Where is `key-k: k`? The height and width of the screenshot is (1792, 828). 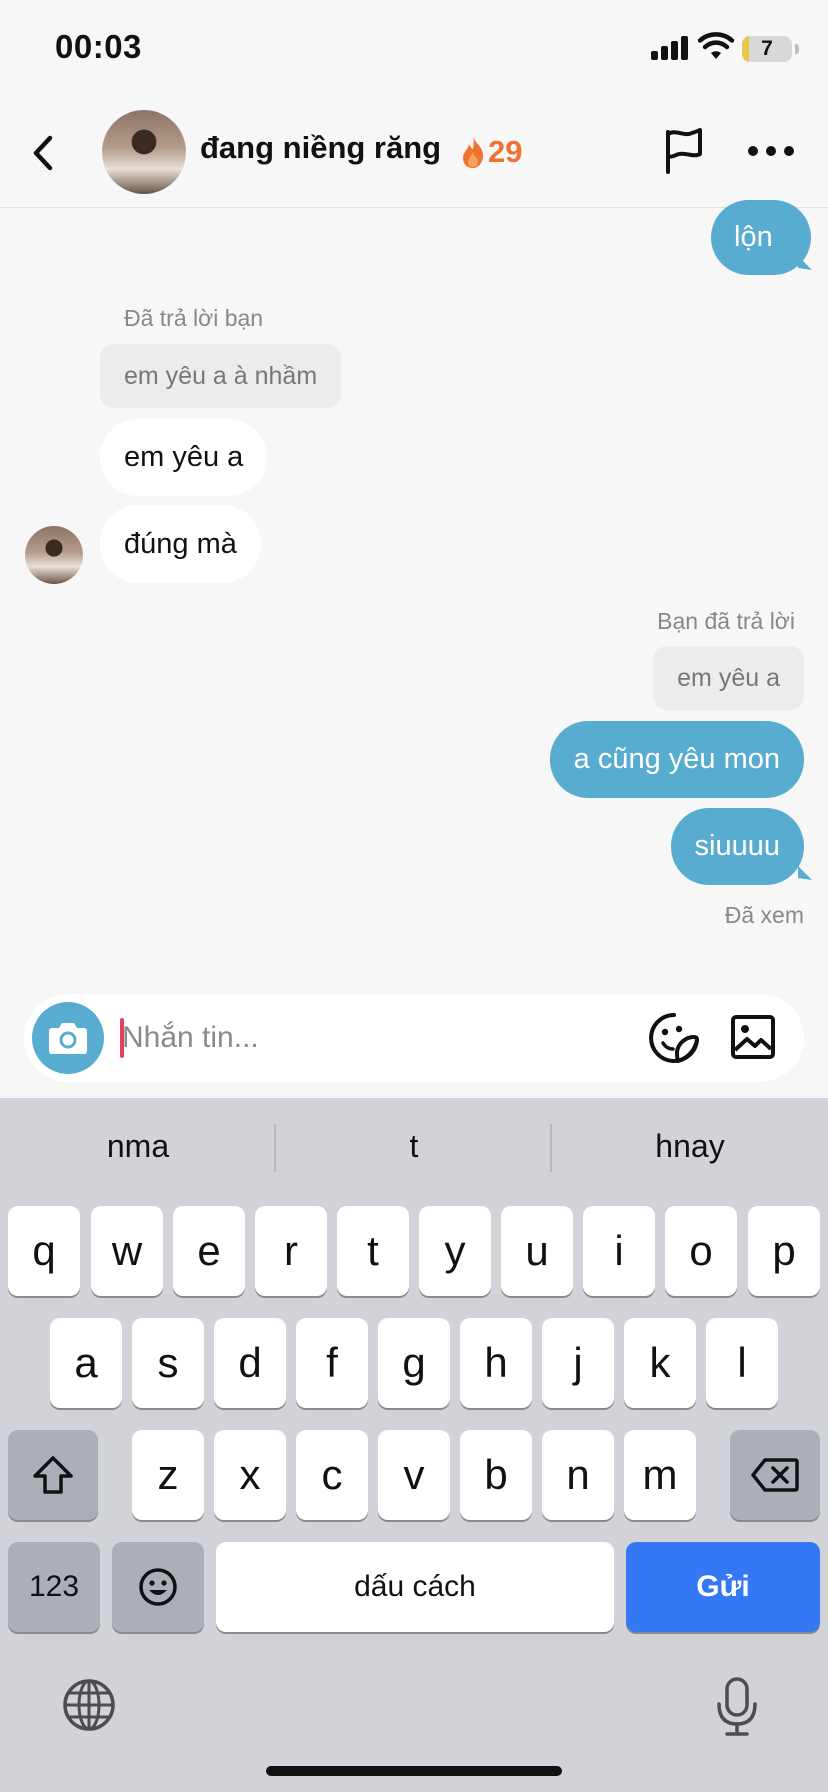 key-k: k is located at coordinates (660, 1363).